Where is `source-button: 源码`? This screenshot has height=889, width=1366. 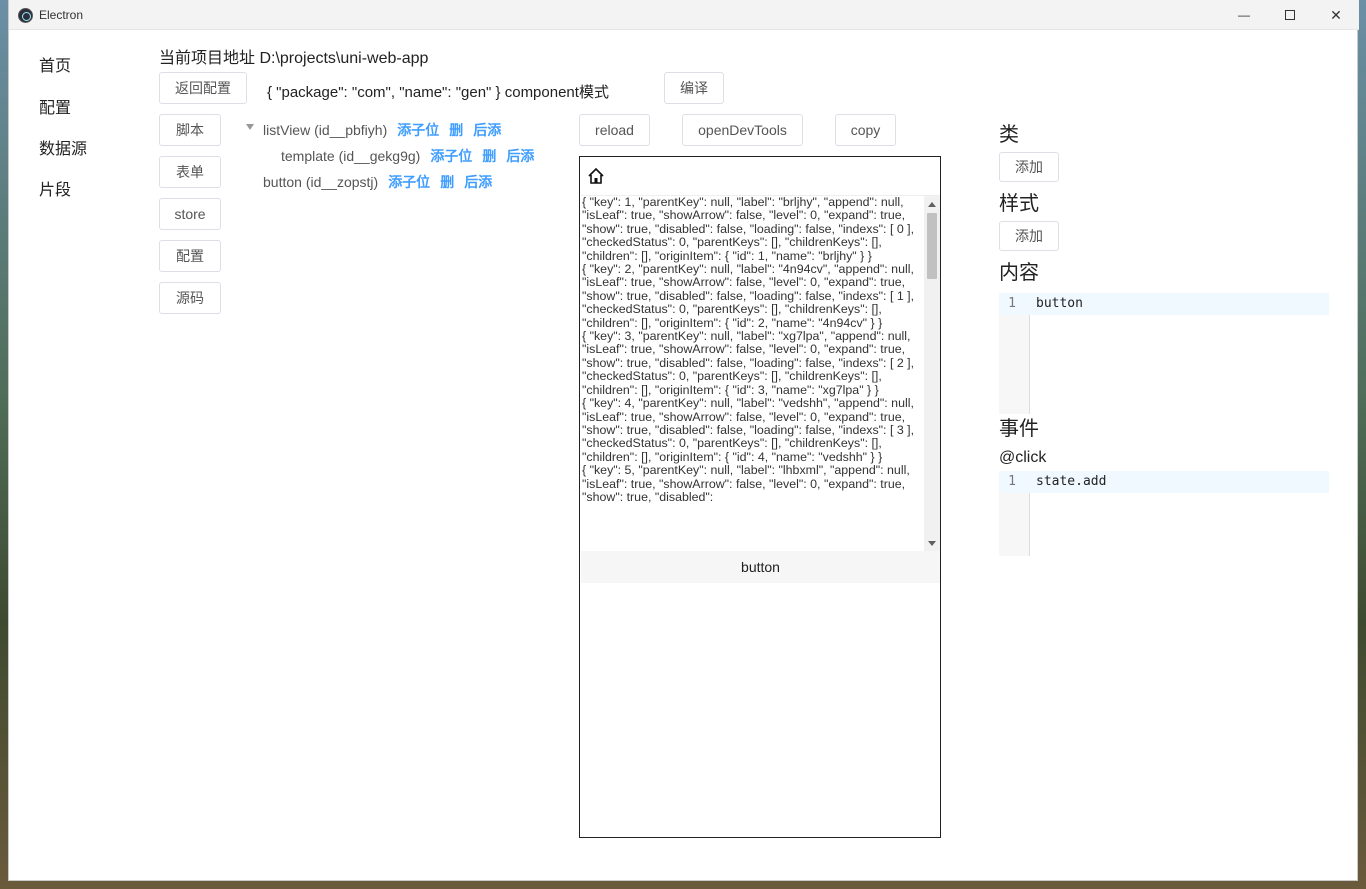
source-button: 源码 is located at coordinates (190, 298).